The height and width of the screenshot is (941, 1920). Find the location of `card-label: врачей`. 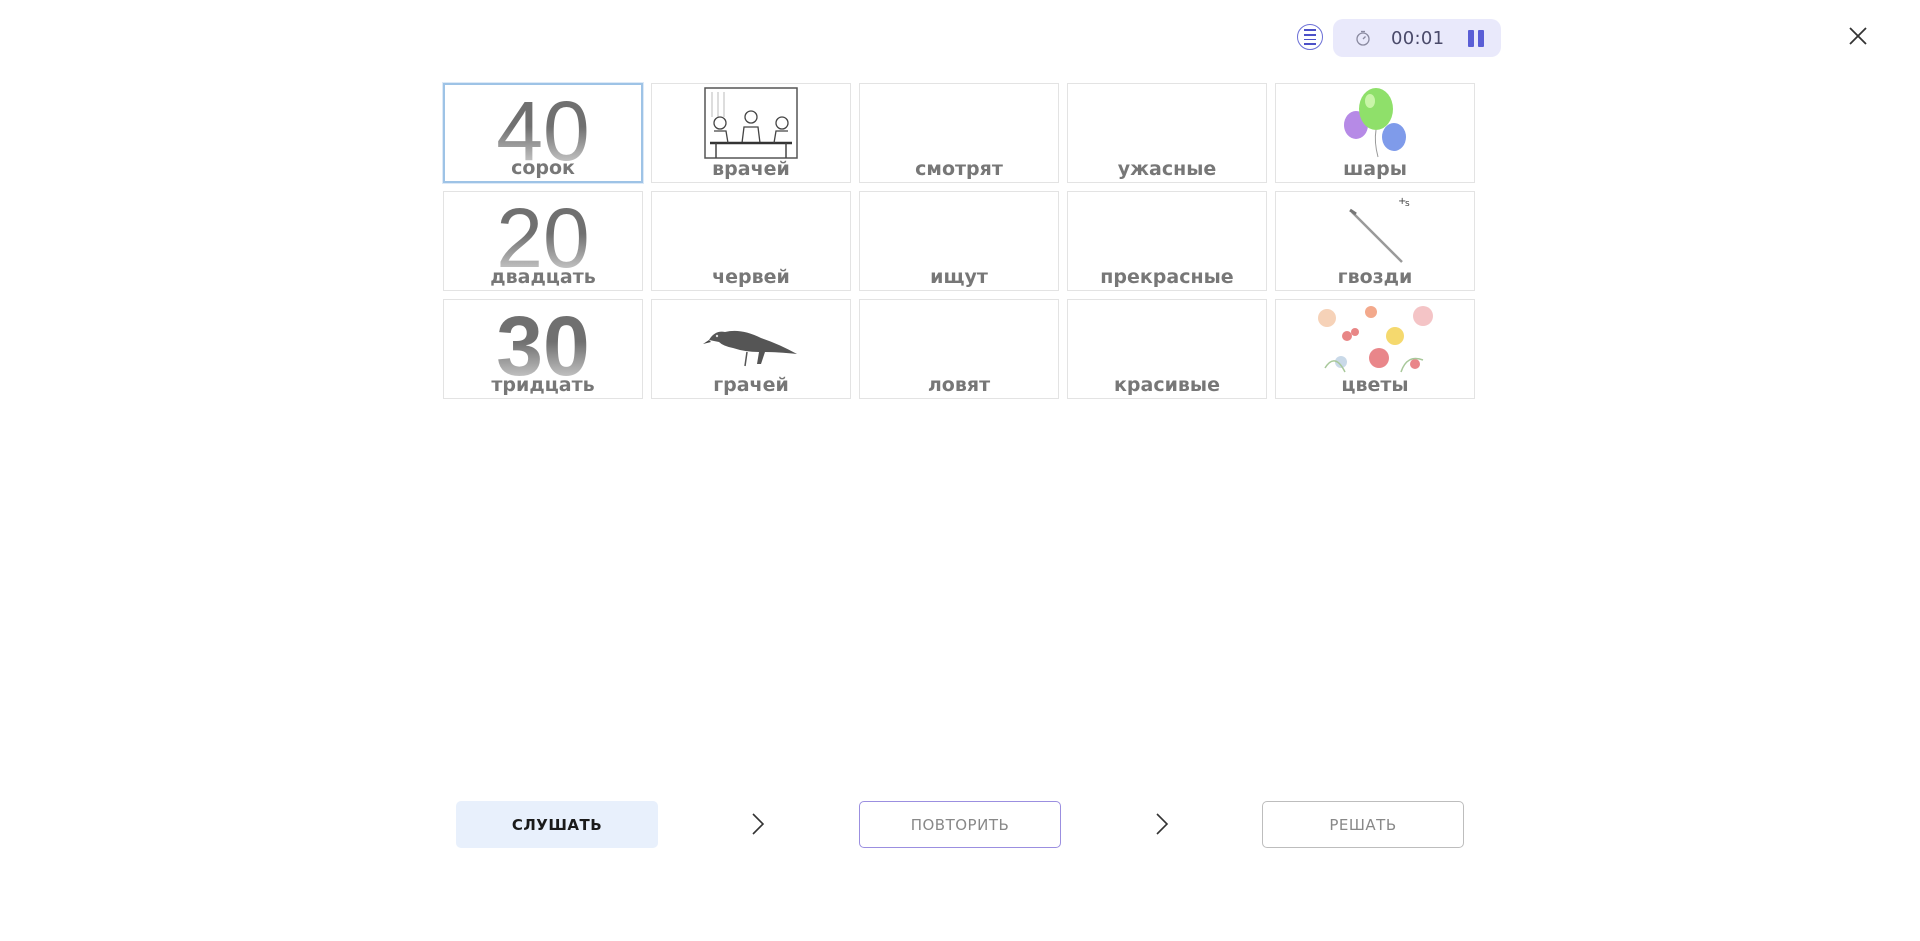

card-label: врачей is located at coordinates (751, 169).